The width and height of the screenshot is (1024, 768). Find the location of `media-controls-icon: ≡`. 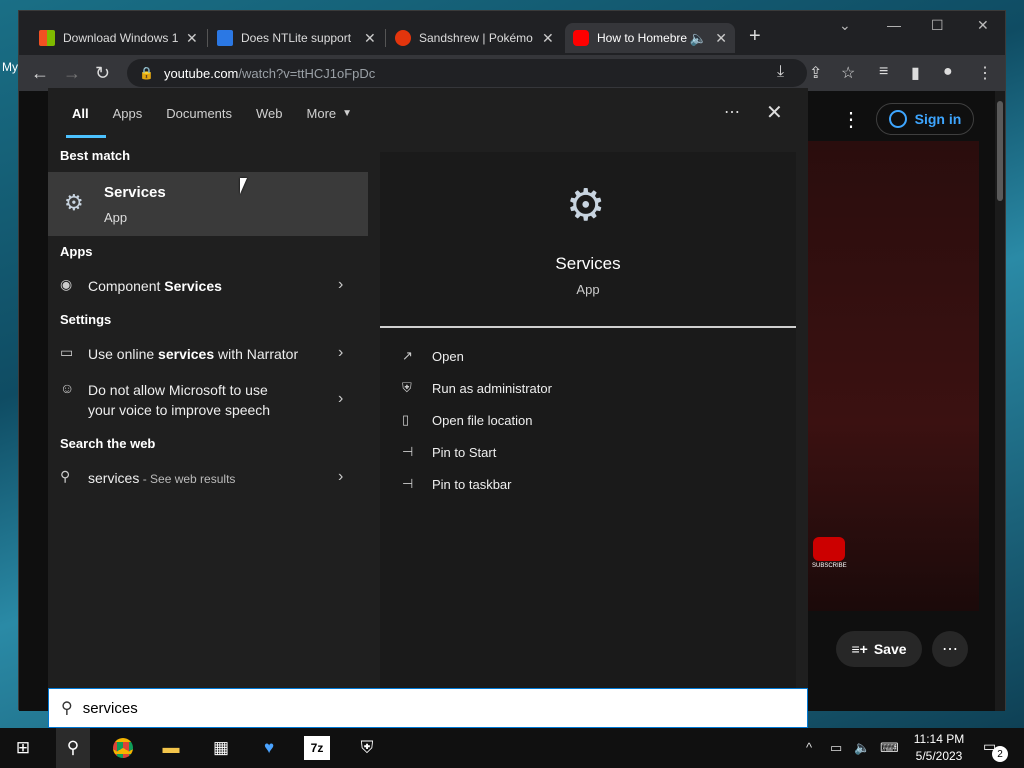

media-controls-icon: ≡ is located at coordinates (883, 72).